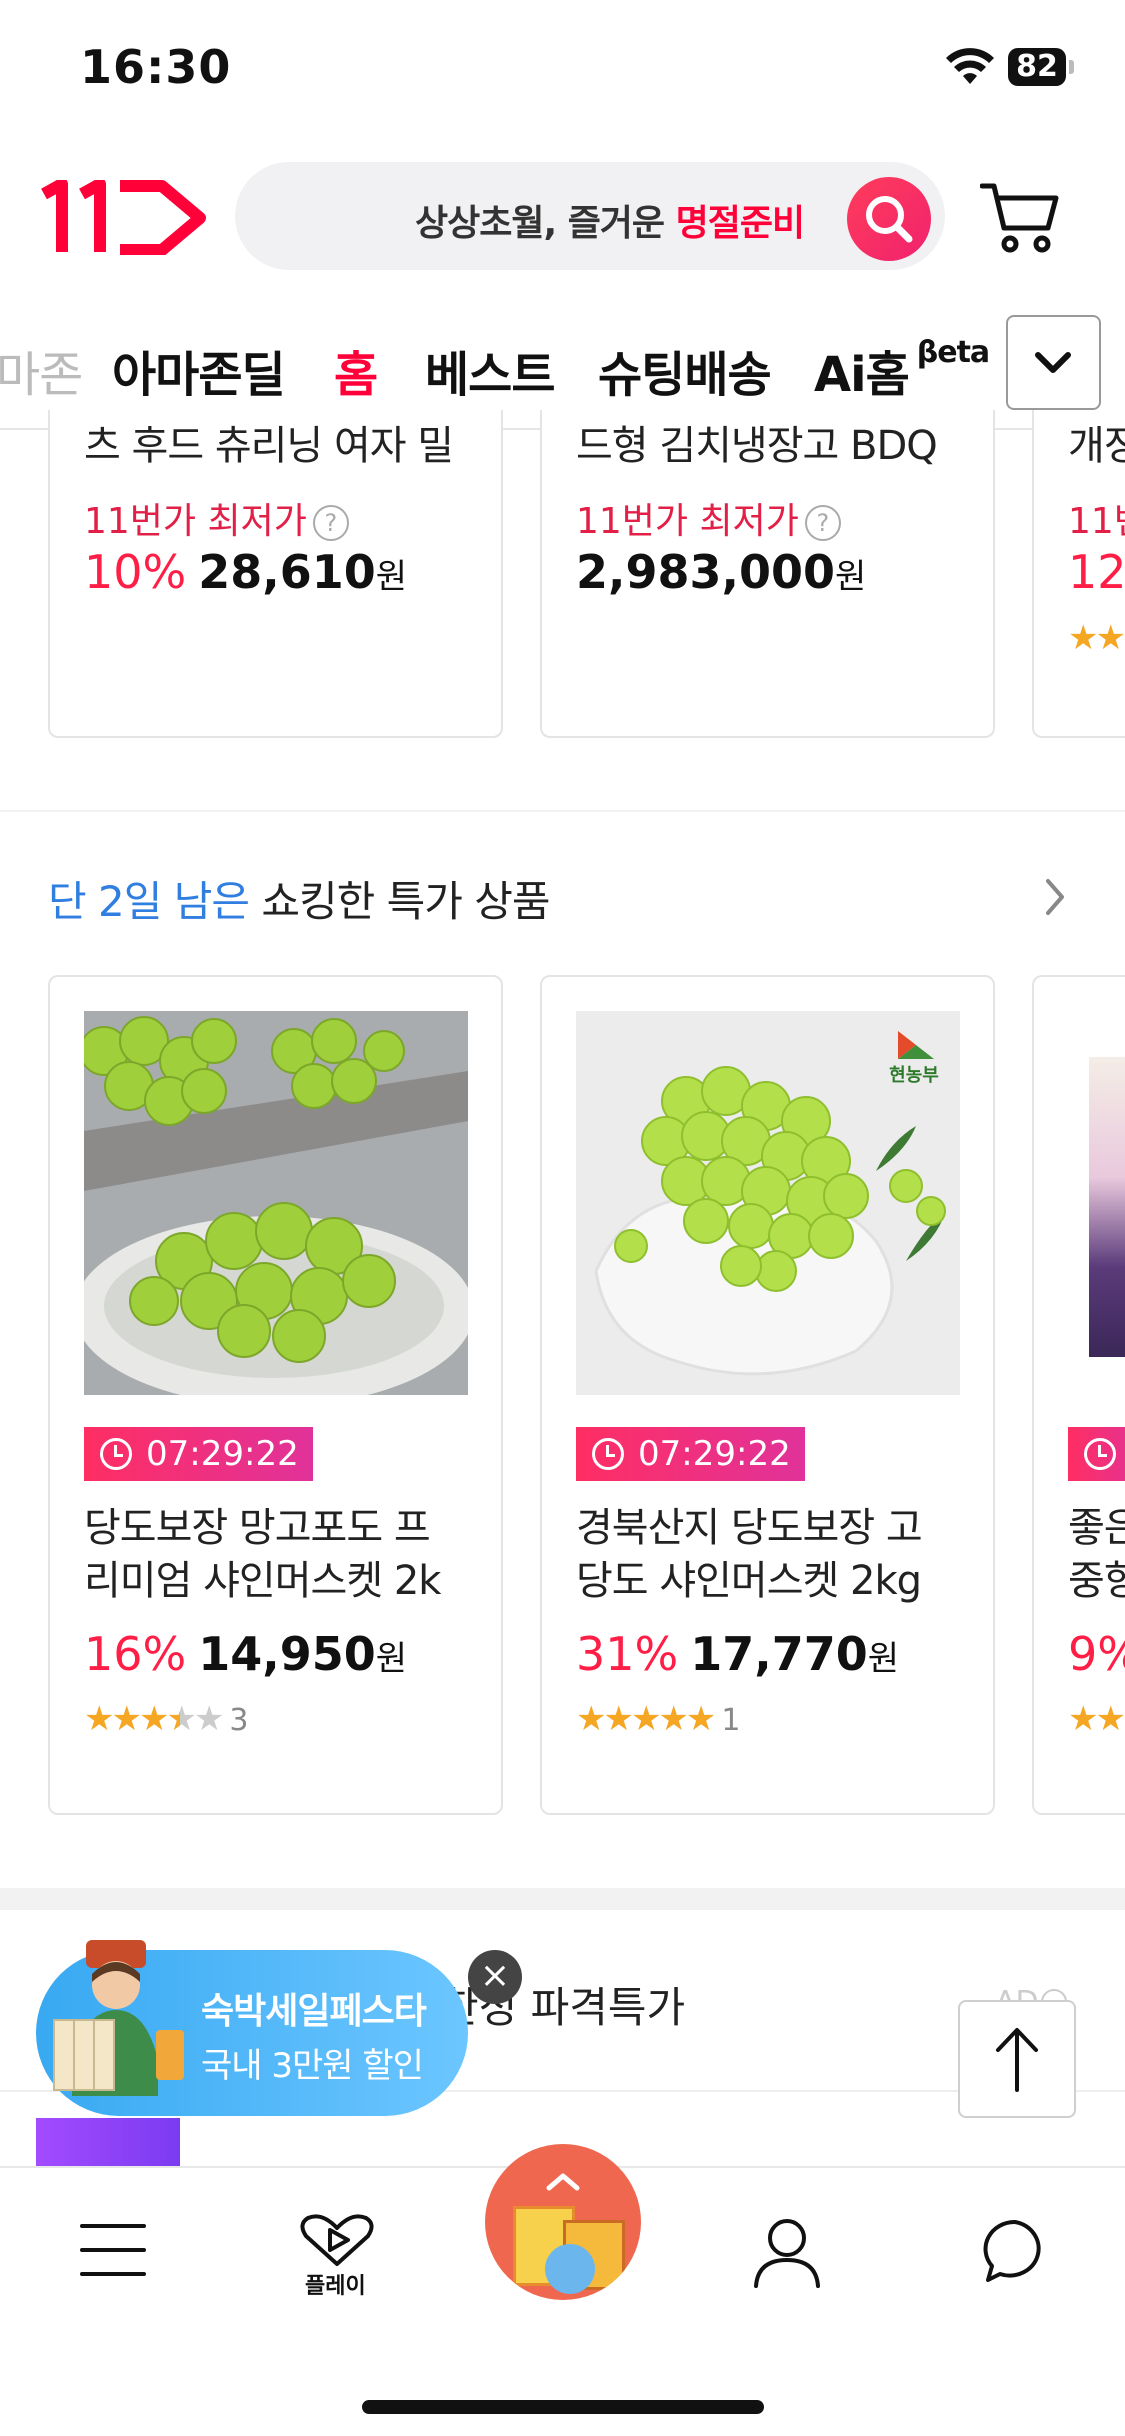 This screenshot has height=2436, width=1125. I want to click on price: 17,770, so click(779, 1654).